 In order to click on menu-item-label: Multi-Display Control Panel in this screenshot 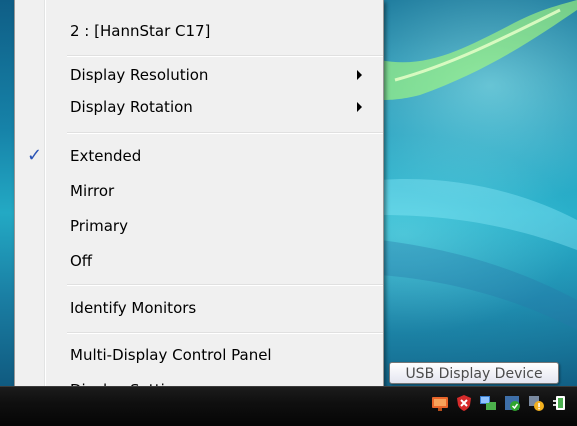, I will do `click(171, 355)`.